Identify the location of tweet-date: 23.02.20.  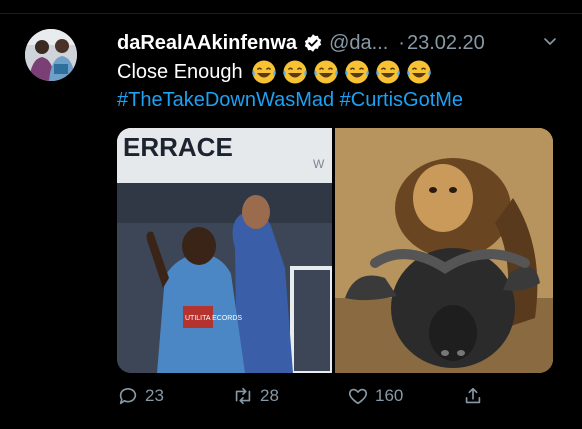
(446, 43).